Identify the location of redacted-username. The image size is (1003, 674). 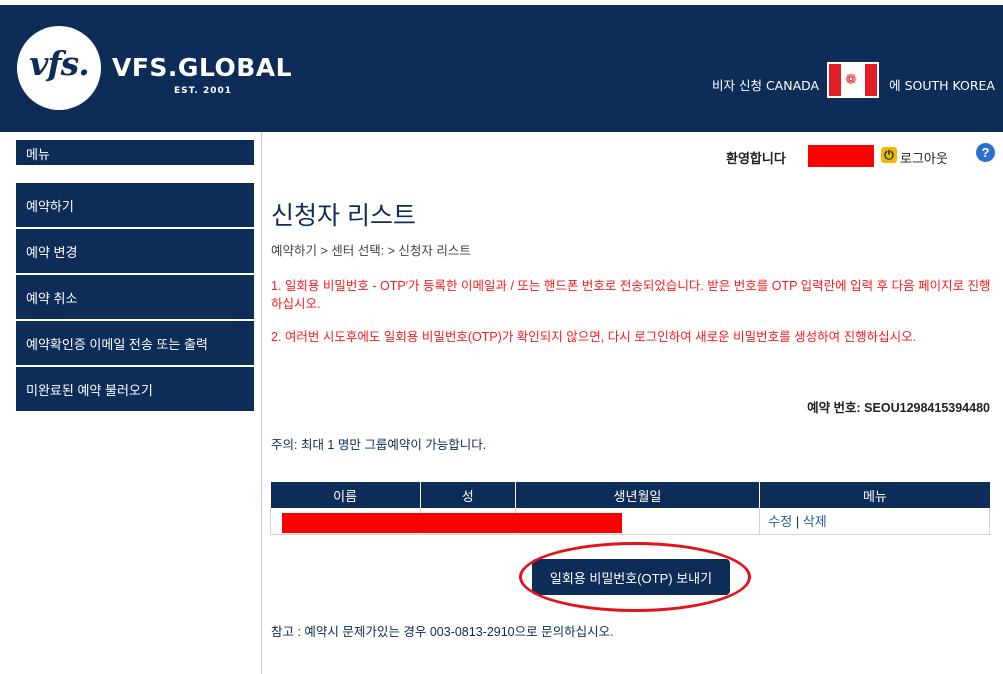
(841, 156).